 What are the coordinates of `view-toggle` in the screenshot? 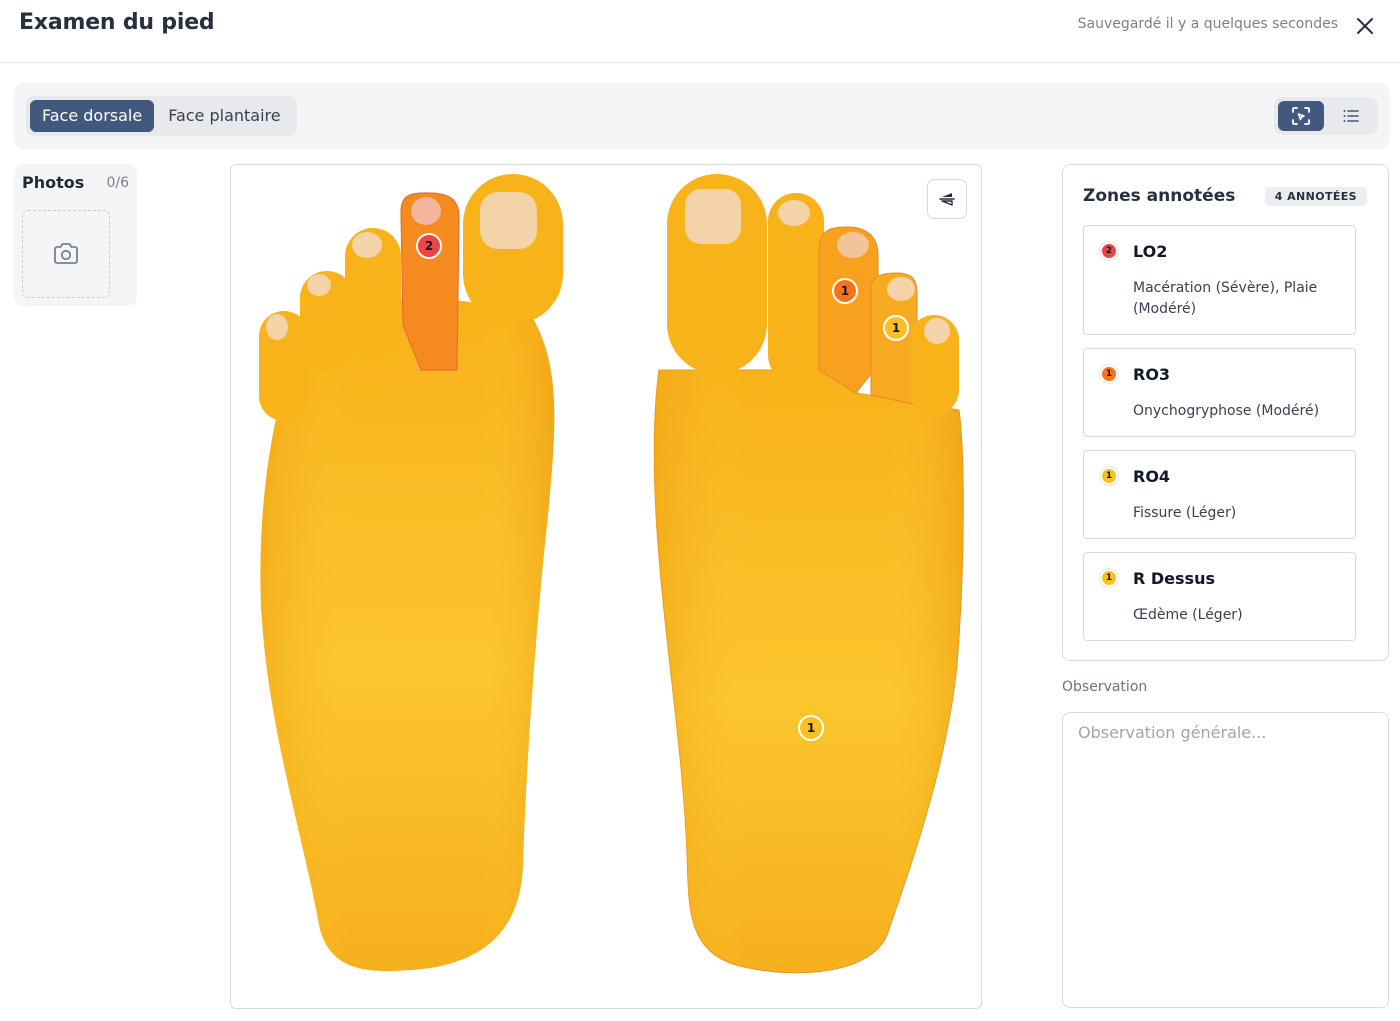 It's located at (1326, 116).